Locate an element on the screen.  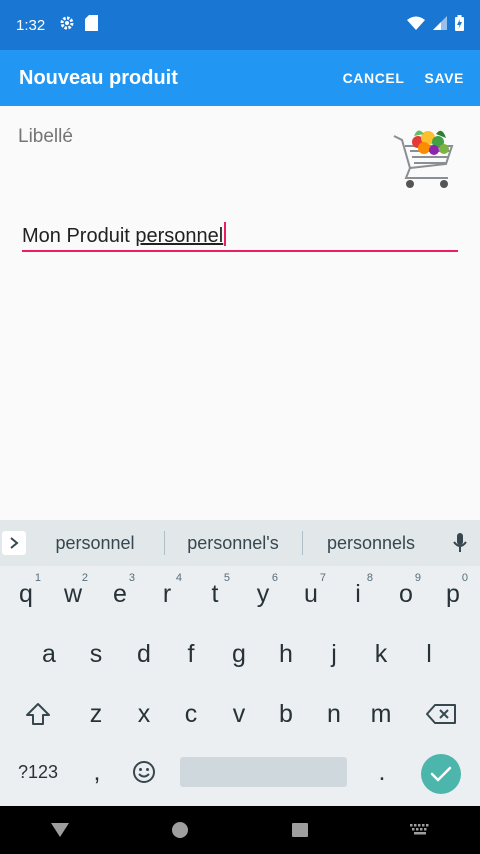
recents-icon is located at coordinates (300, 830).